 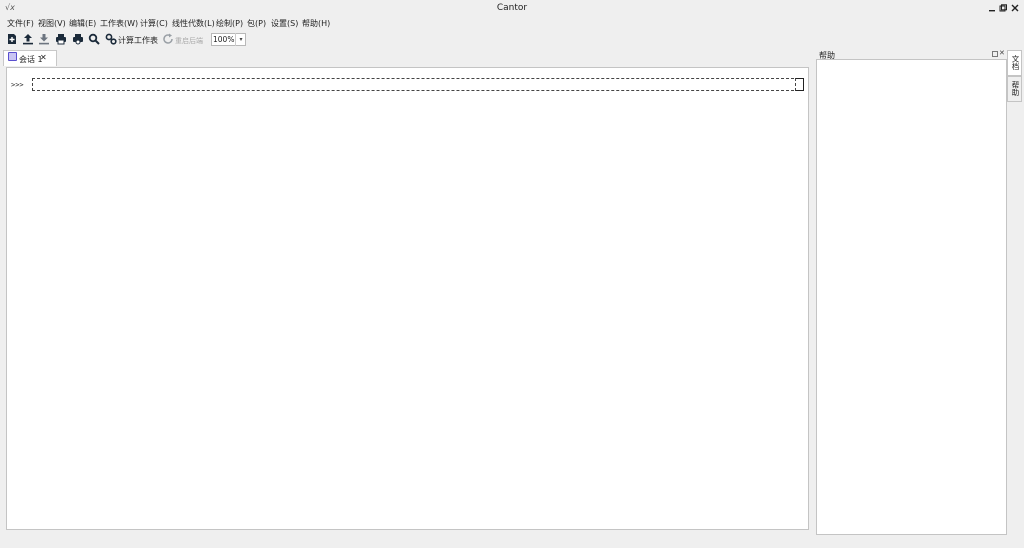 I want to click on restart-icon, so click(x=168, y=39).